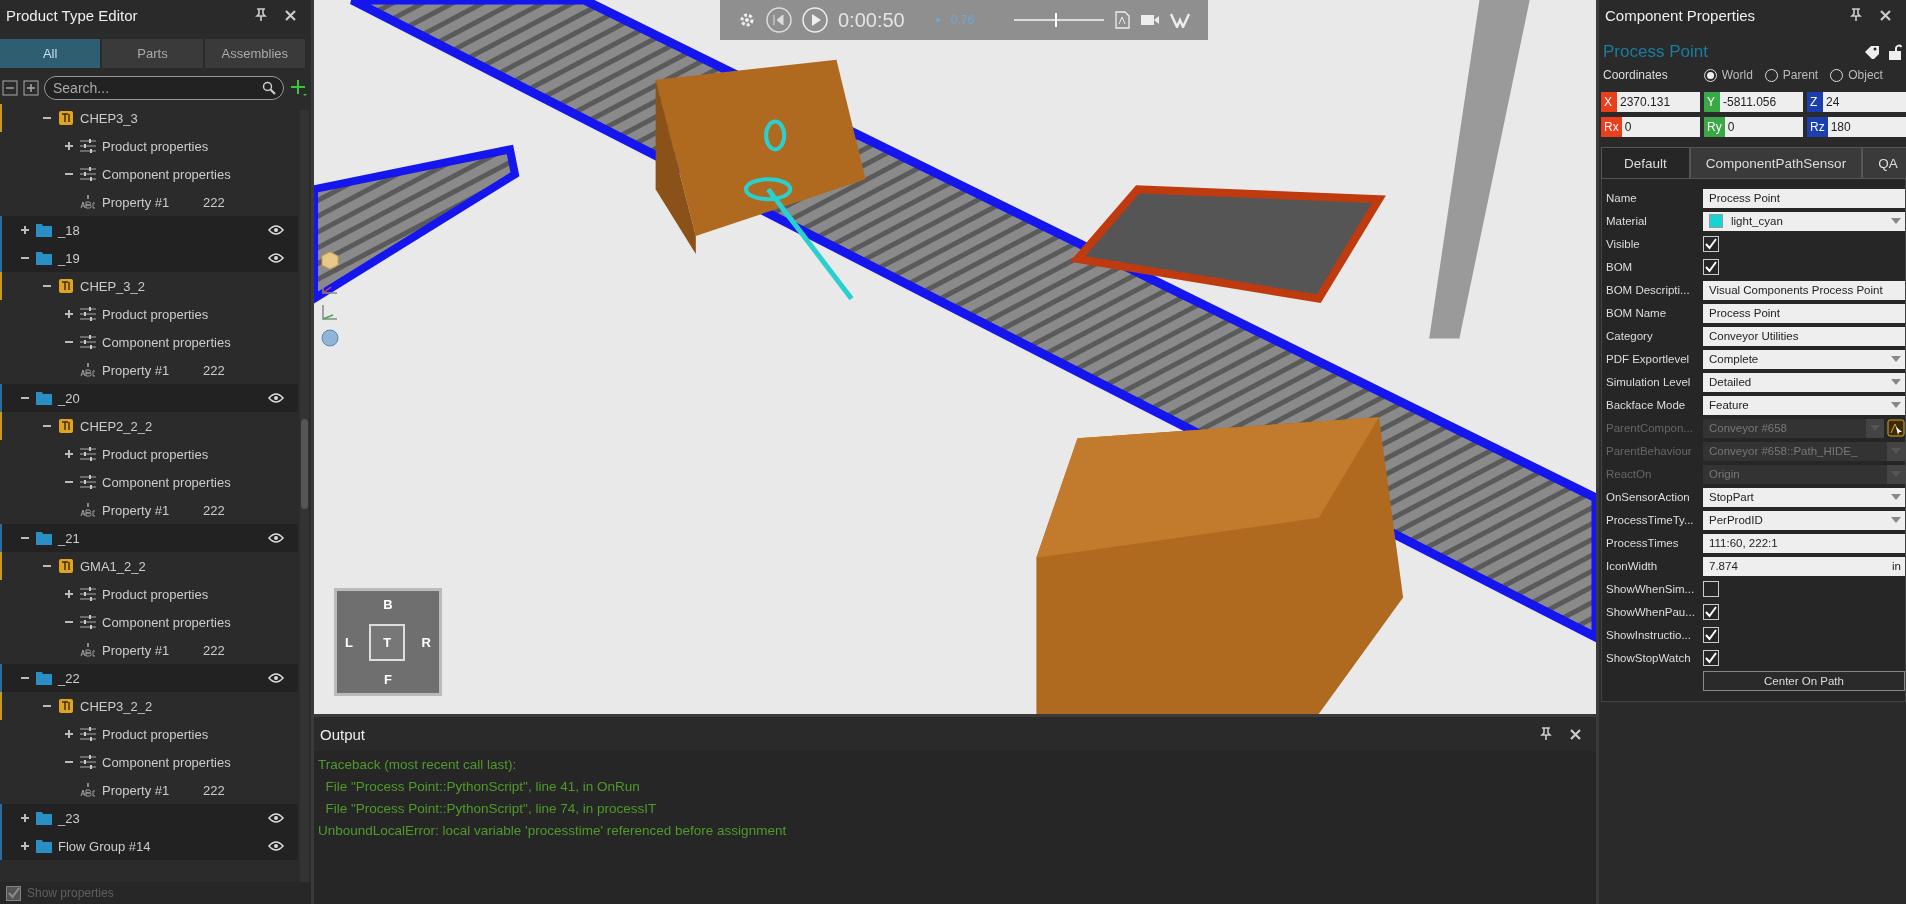 This screenshot has width=1906, height=904. Describe the element at coordinates (1804, 566) in the screenshot. I see `text-field: 7.874 in` at that location.